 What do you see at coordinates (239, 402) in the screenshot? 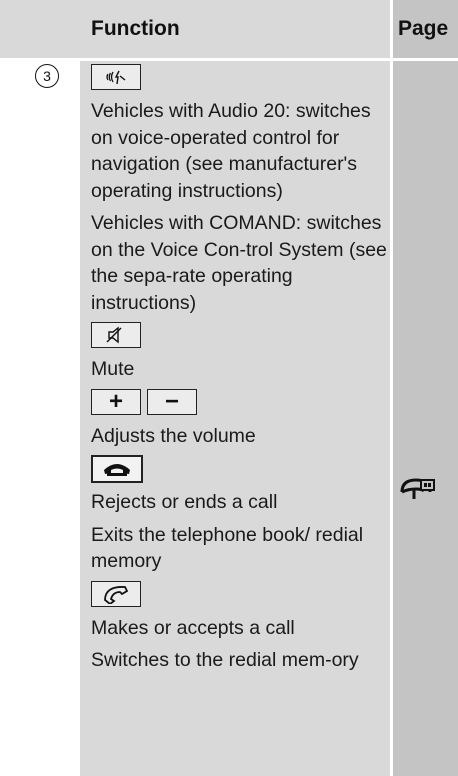
I see `volume-key-row: + −` at bounding box center [239, 402].